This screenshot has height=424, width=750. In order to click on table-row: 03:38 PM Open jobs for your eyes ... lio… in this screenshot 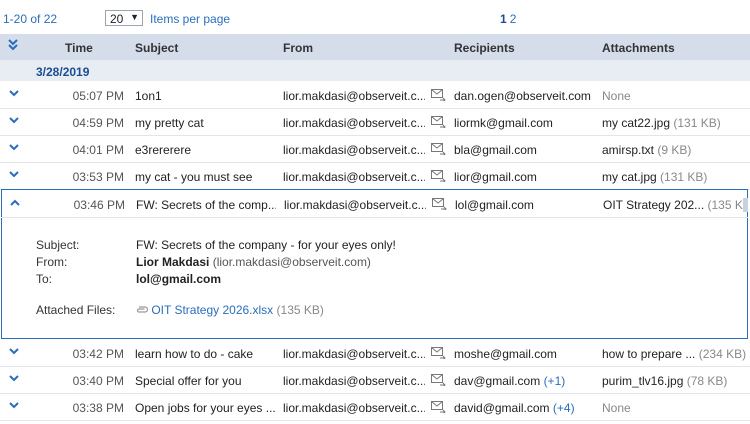, I will do `click(375, 407)`.